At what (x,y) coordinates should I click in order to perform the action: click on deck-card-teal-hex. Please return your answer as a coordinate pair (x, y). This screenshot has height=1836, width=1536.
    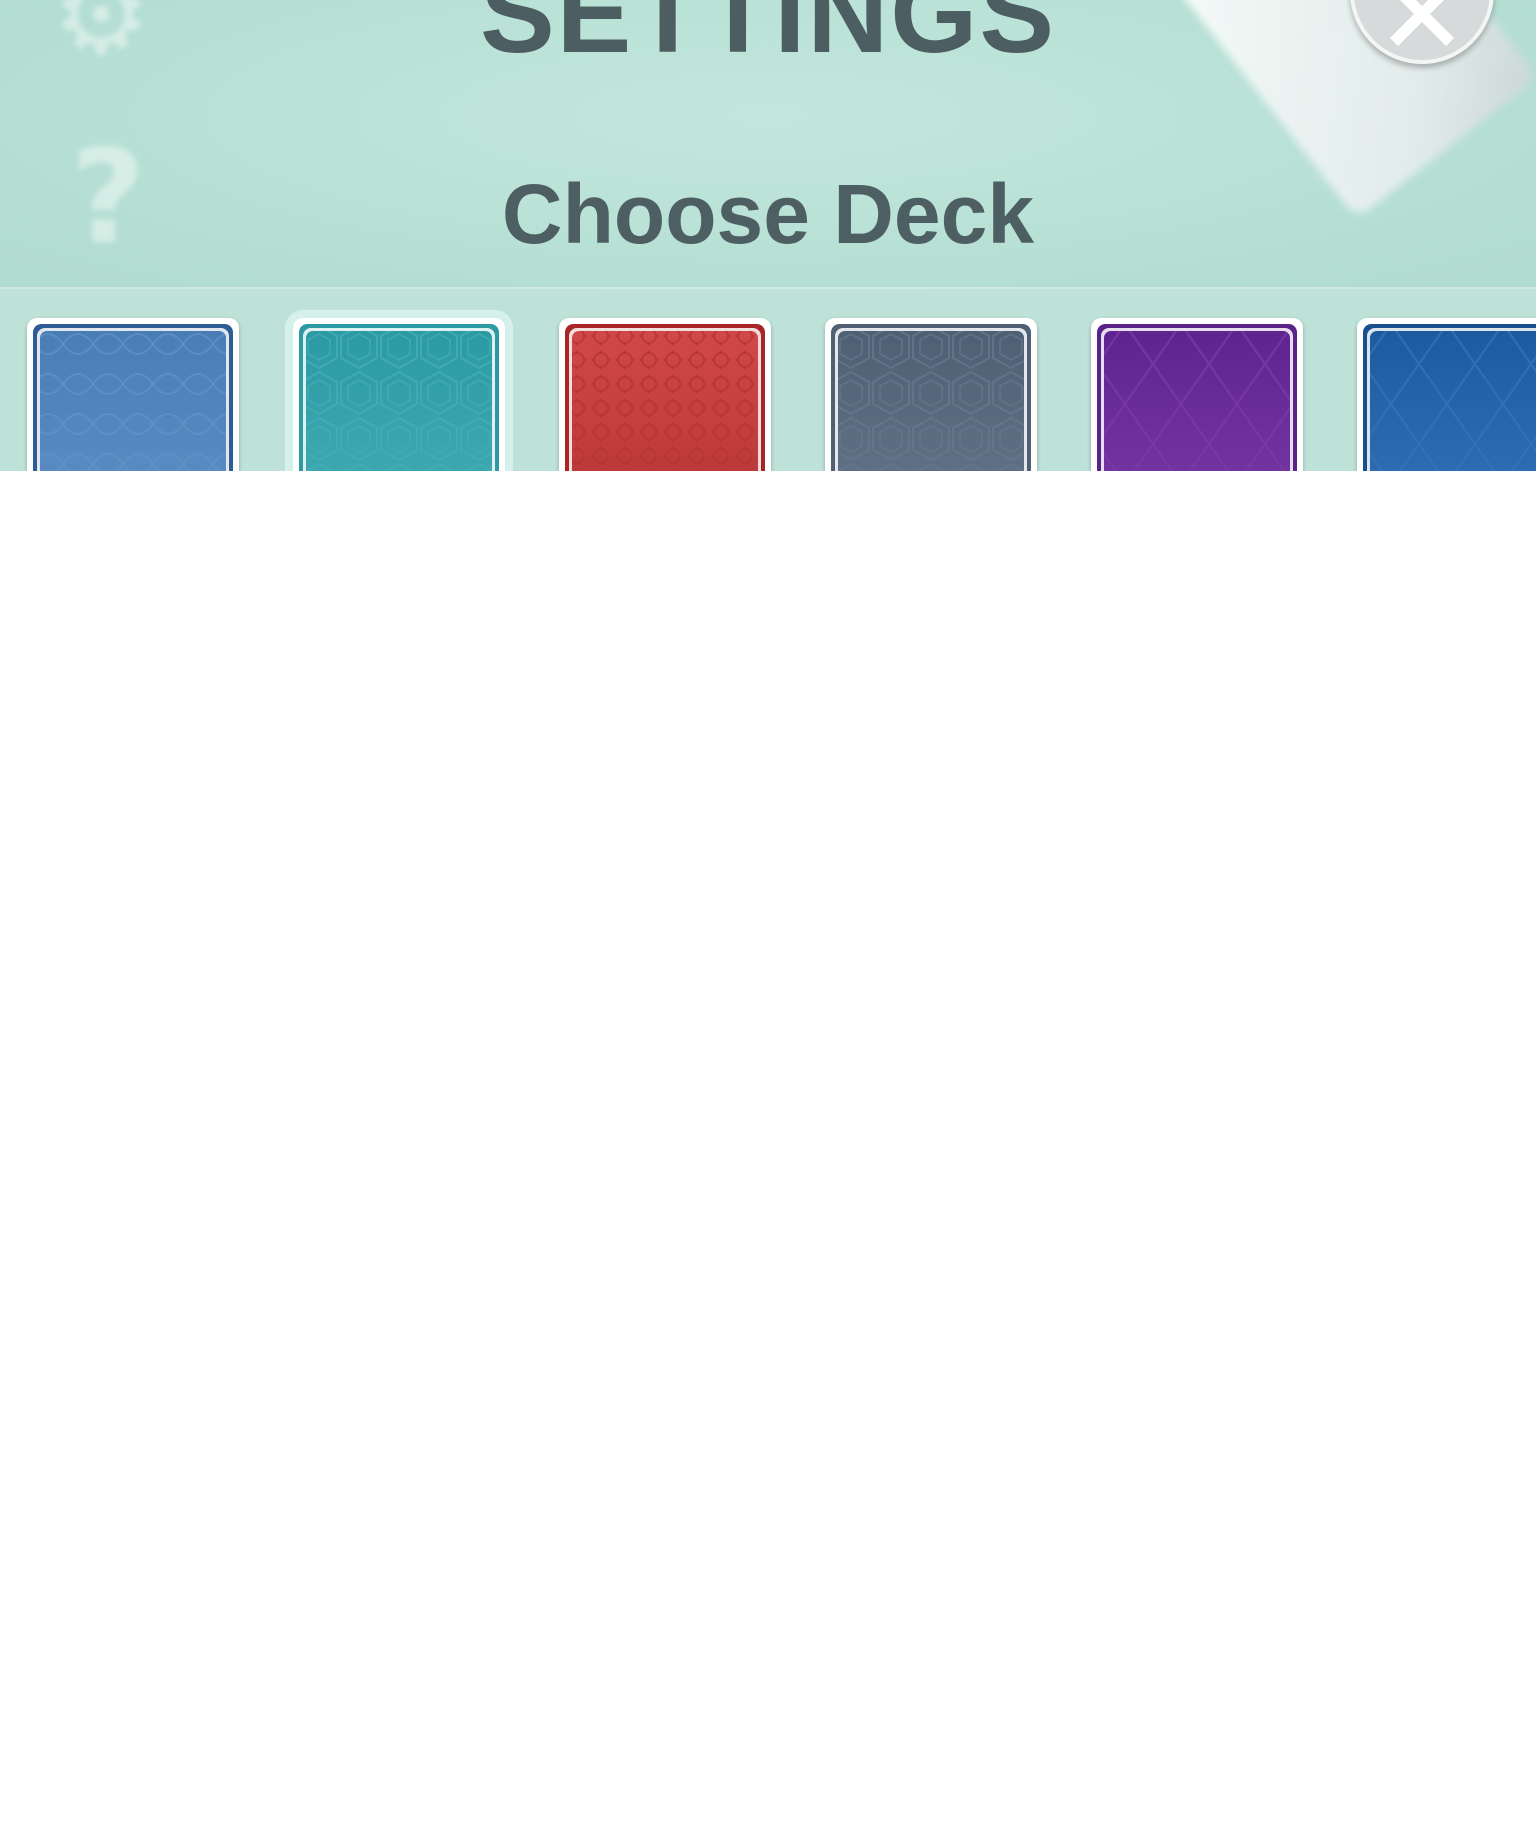
    Looking at the image, I should click on (399, 394).